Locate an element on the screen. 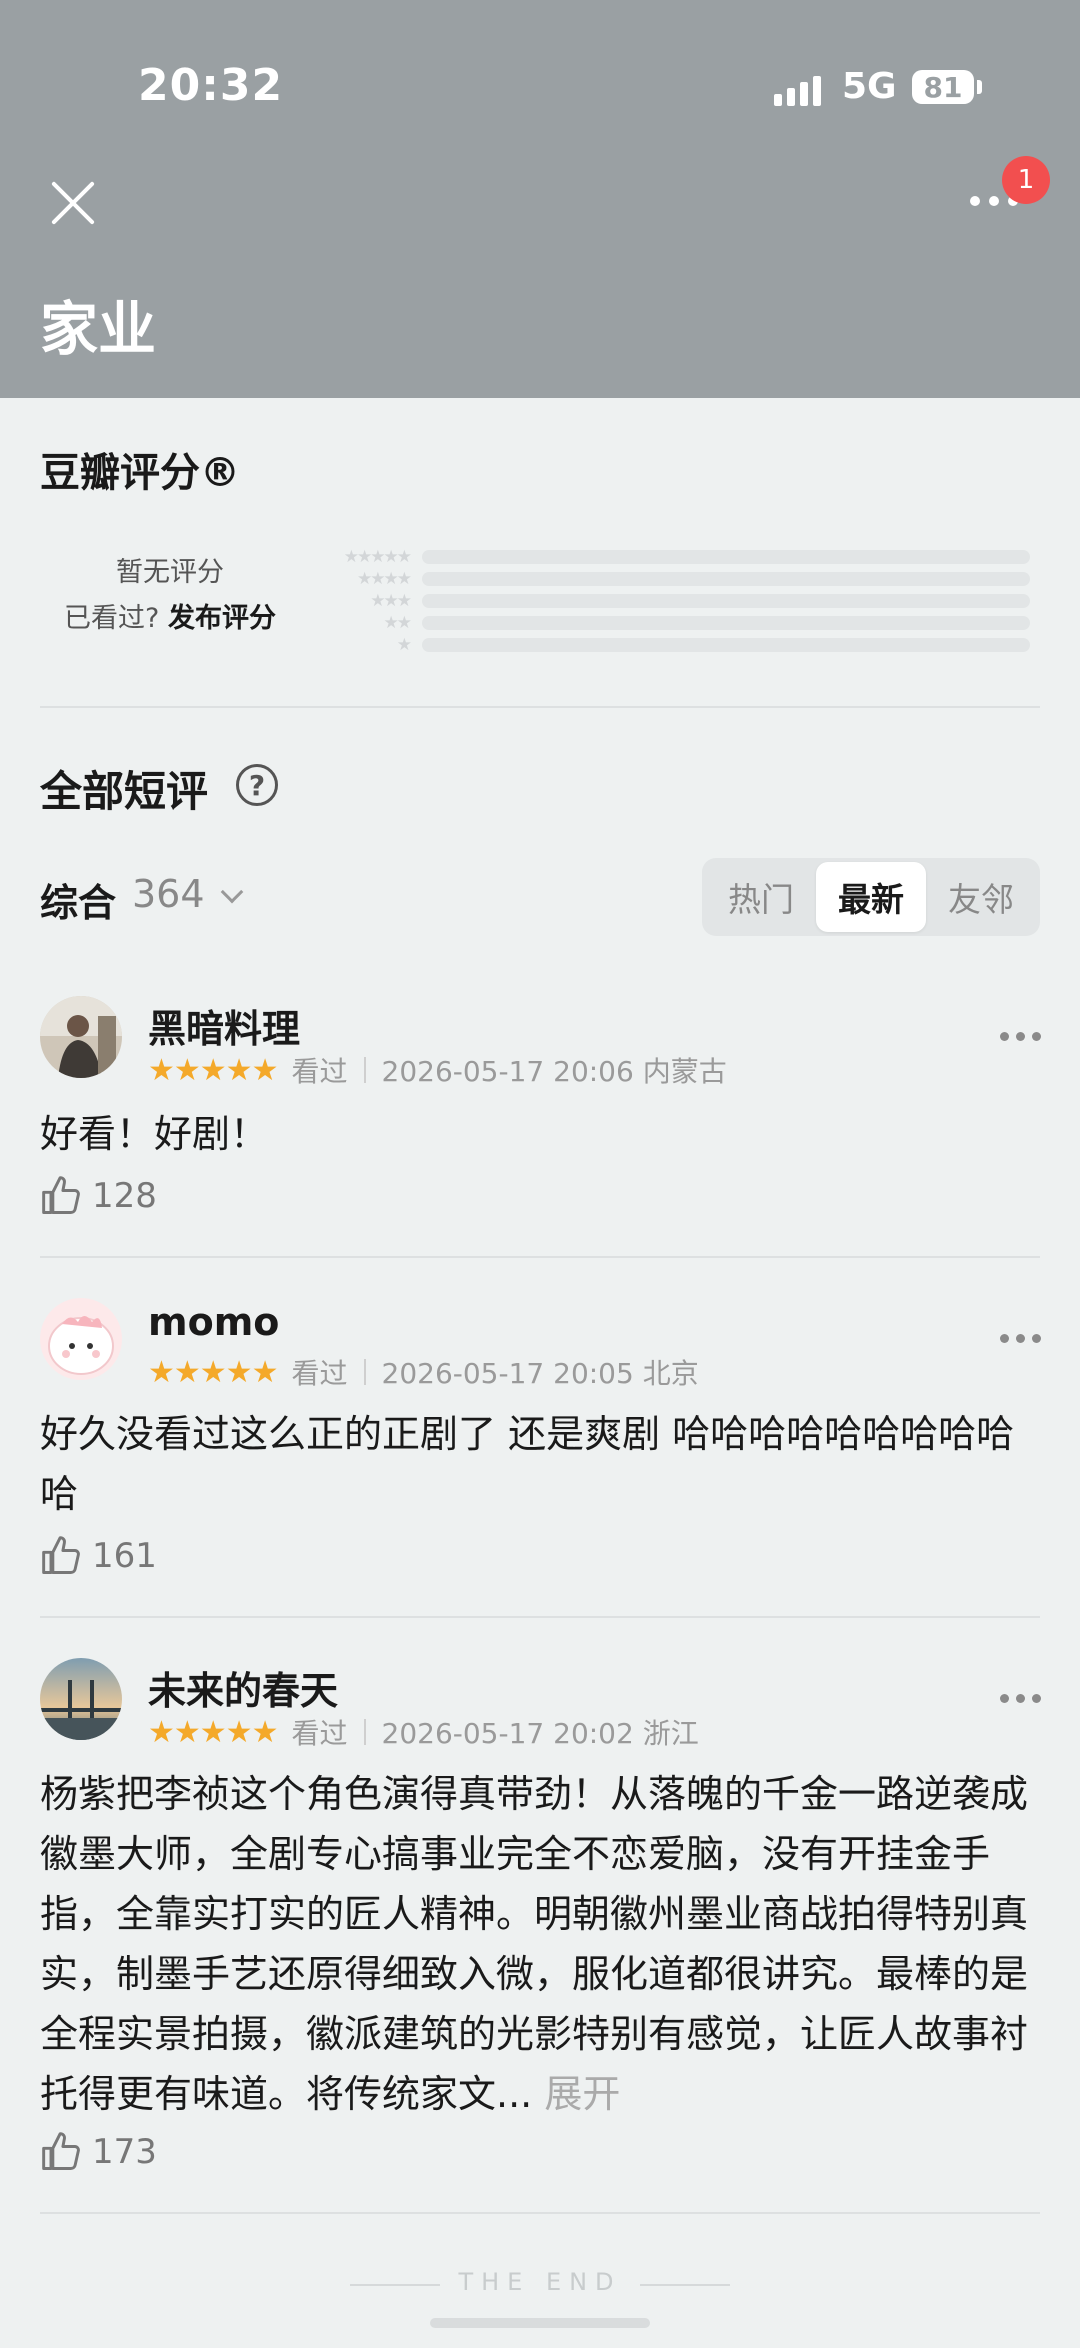 Image resolution: width=1080 pixels, height=2348 pixels. end-line-right is located at coordinates (685, 2285).